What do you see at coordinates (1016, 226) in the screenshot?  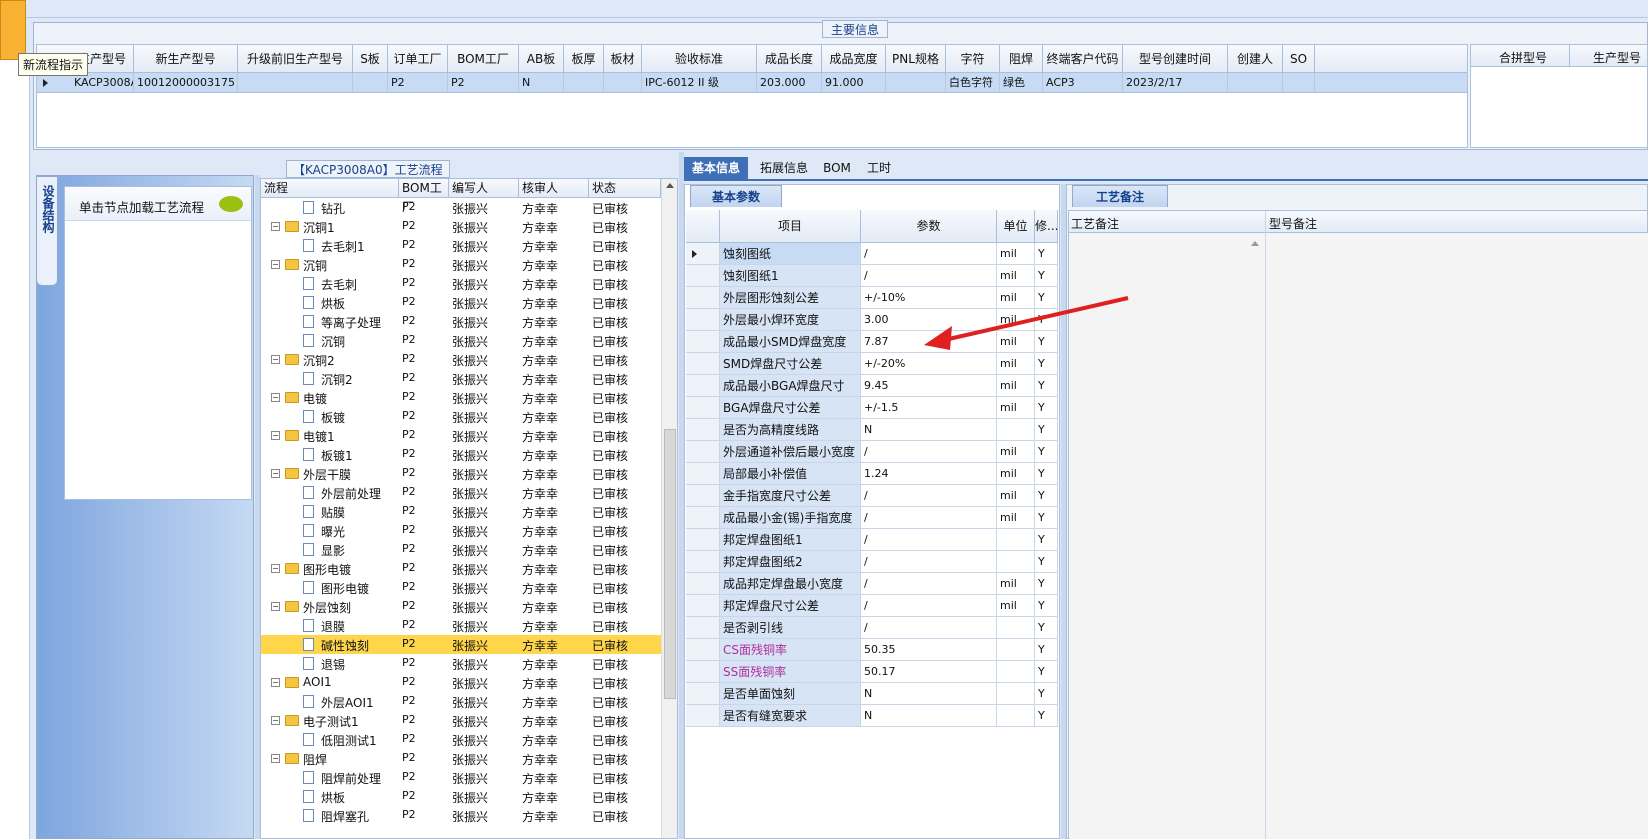 I see `param-col-header: 单位` at bounding box center [1016, 226].